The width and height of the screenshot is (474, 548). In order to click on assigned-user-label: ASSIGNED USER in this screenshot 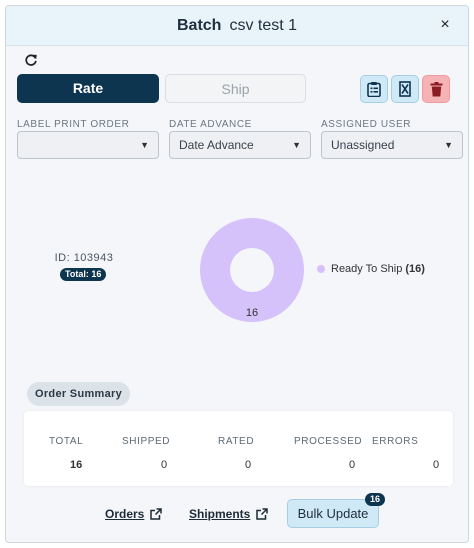, I will do `click(366, 124)`.